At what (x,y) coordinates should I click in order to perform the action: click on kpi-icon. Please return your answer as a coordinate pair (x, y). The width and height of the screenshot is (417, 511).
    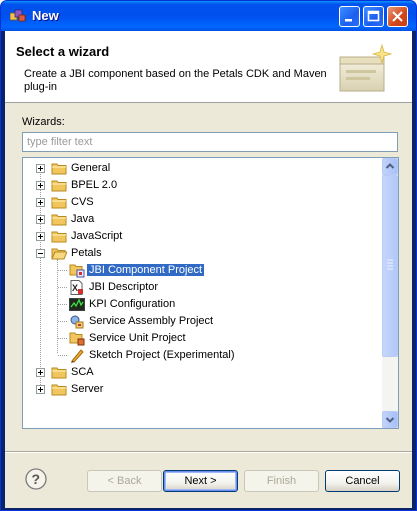
    Looking at the image, I should click on (77, 304).